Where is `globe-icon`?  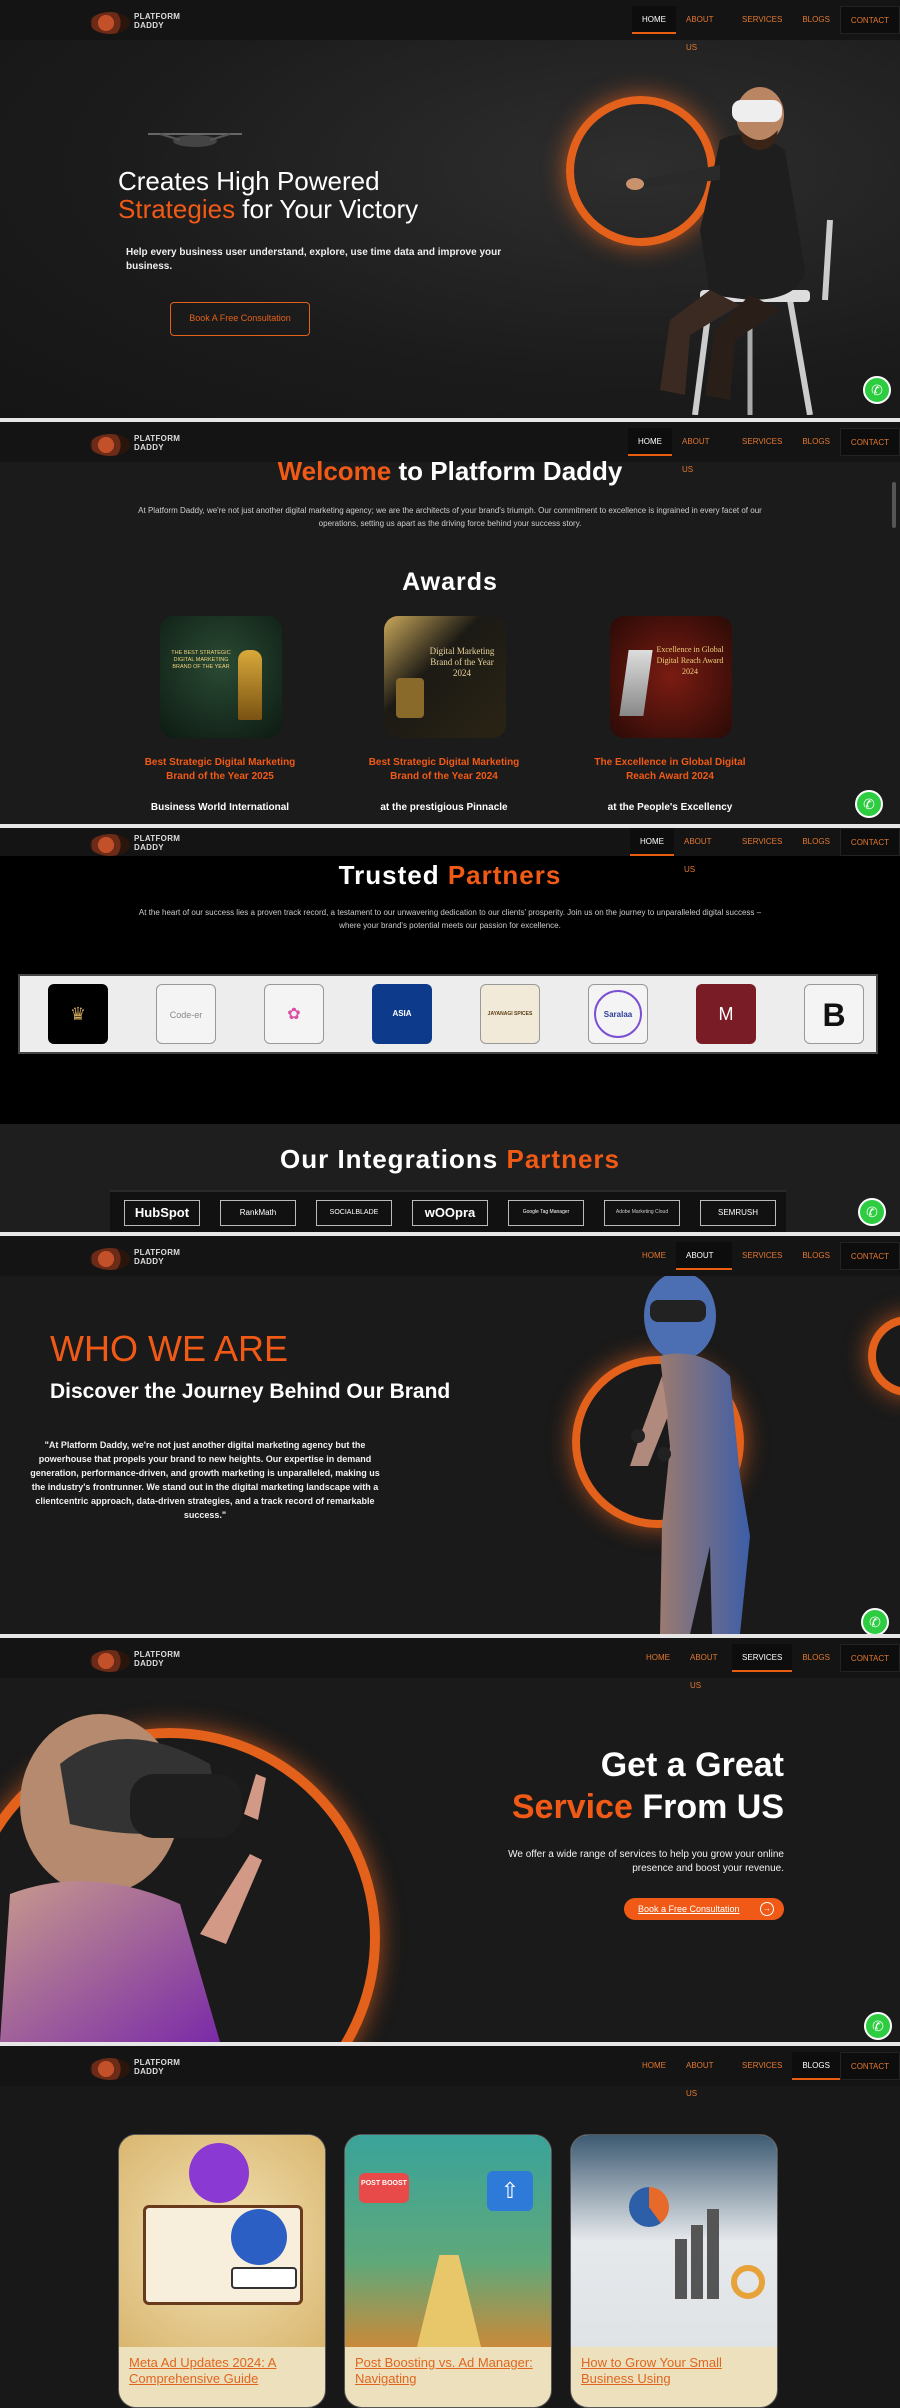 globe-icon is located at coordinates (259, 2237).